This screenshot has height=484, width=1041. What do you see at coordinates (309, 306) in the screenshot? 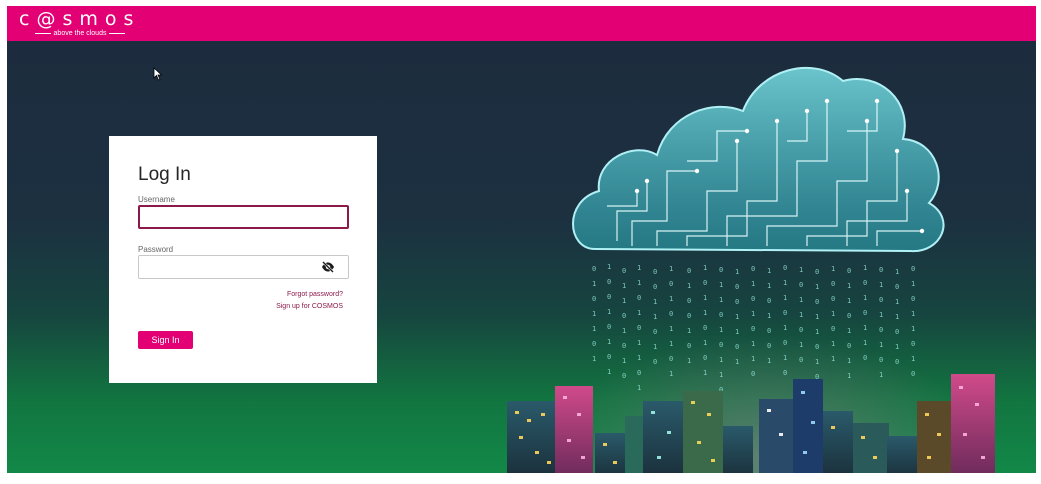
I see `signup-link: Sign up for COSMOS` at bounding box center [309, 306].